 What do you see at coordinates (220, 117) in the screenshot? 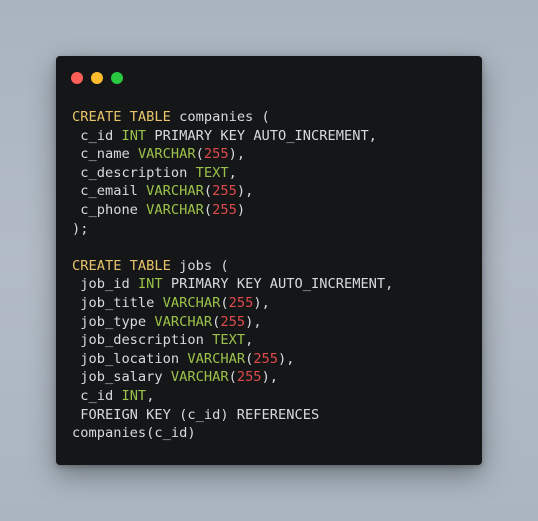
I see `code-text: companies (` at bounding box center [220, 117].